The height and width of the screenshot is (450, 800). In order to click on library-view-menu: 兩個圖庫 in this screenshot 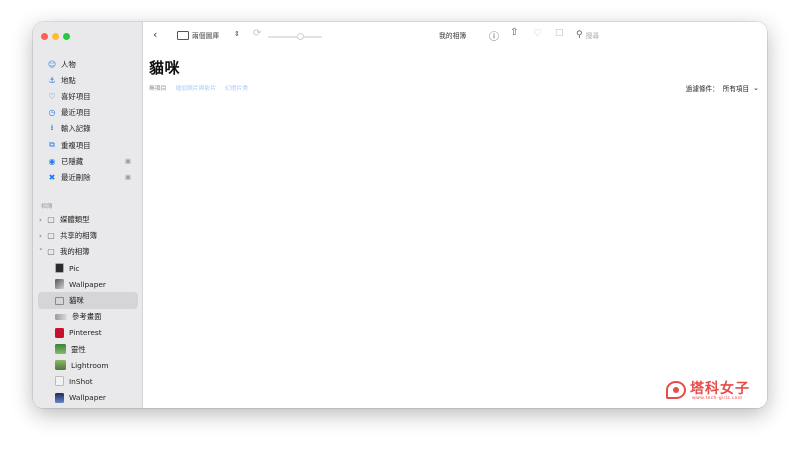, I will do `click(198, 35)`.